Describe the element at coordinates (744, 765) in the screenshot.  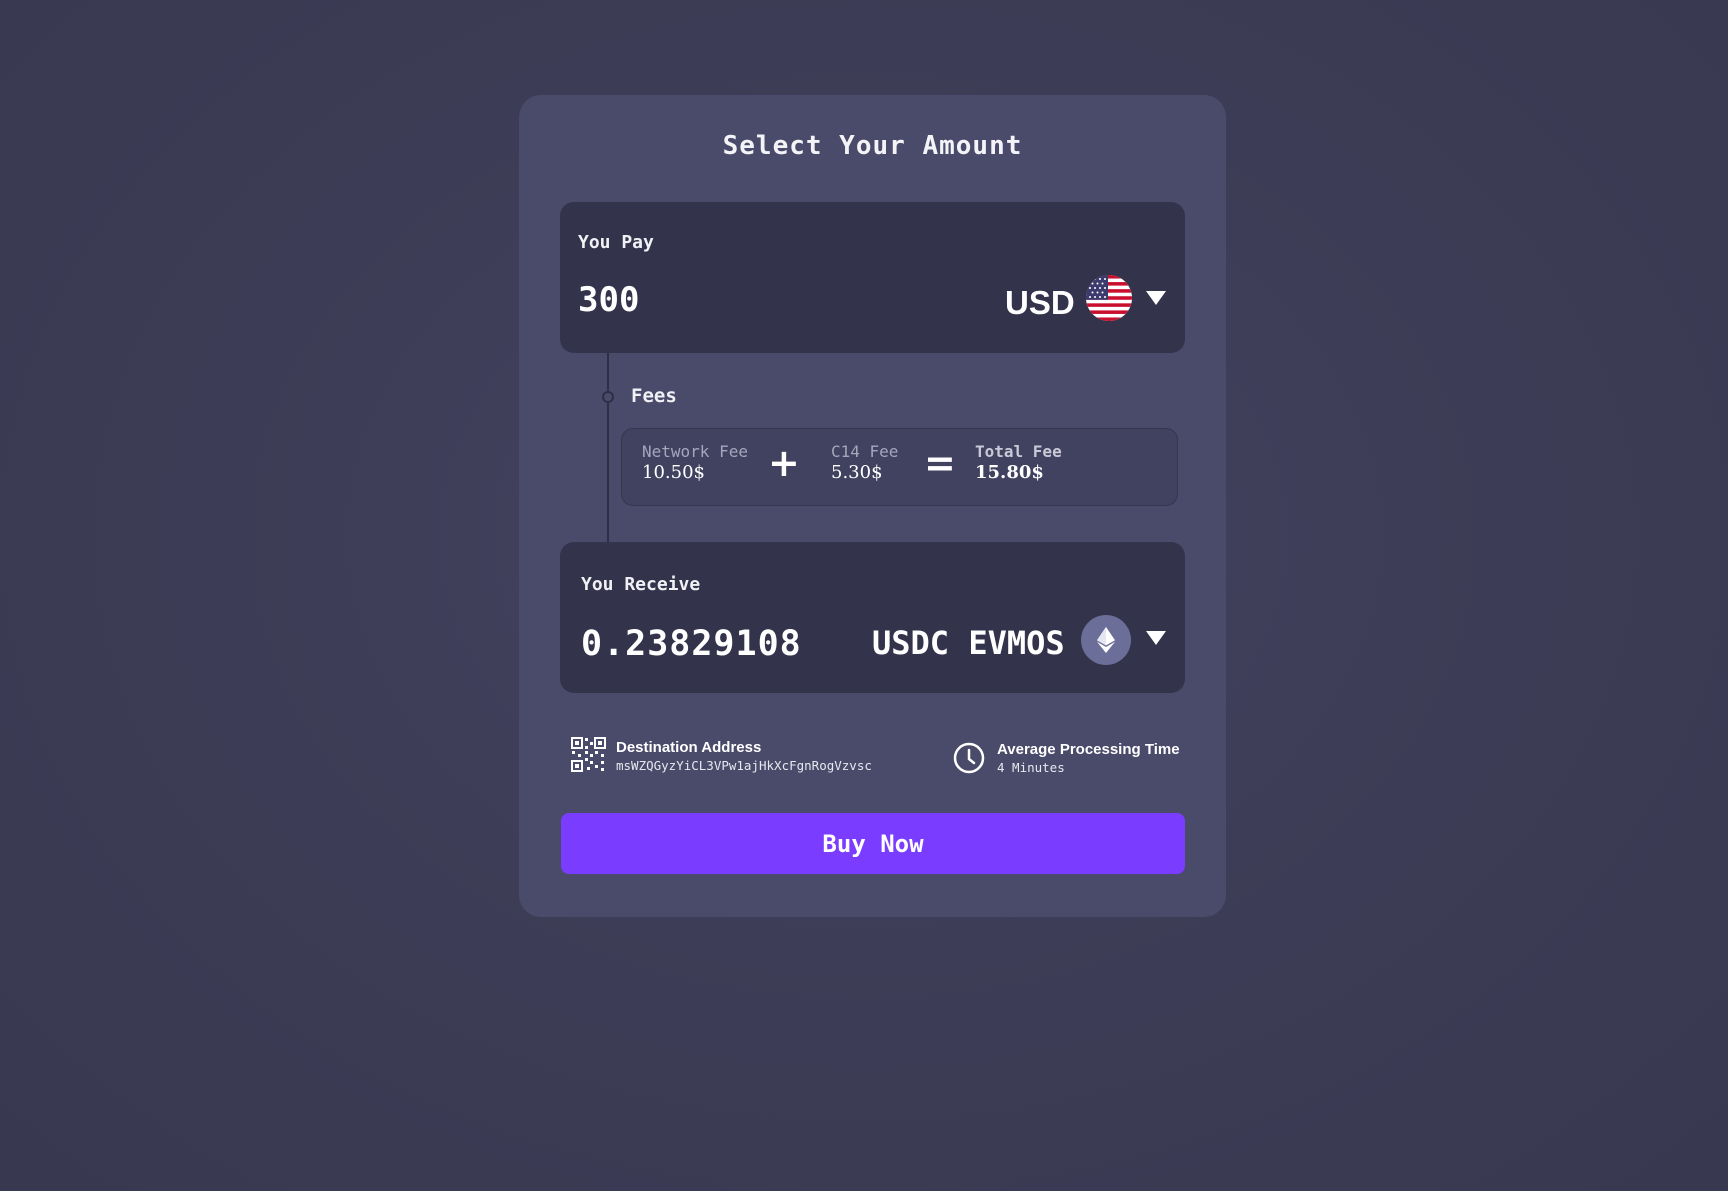
I see `destination-address-value: msWZQGyzYiCL3VPw1ajHkXcFgnRogVzvsc` at that location.